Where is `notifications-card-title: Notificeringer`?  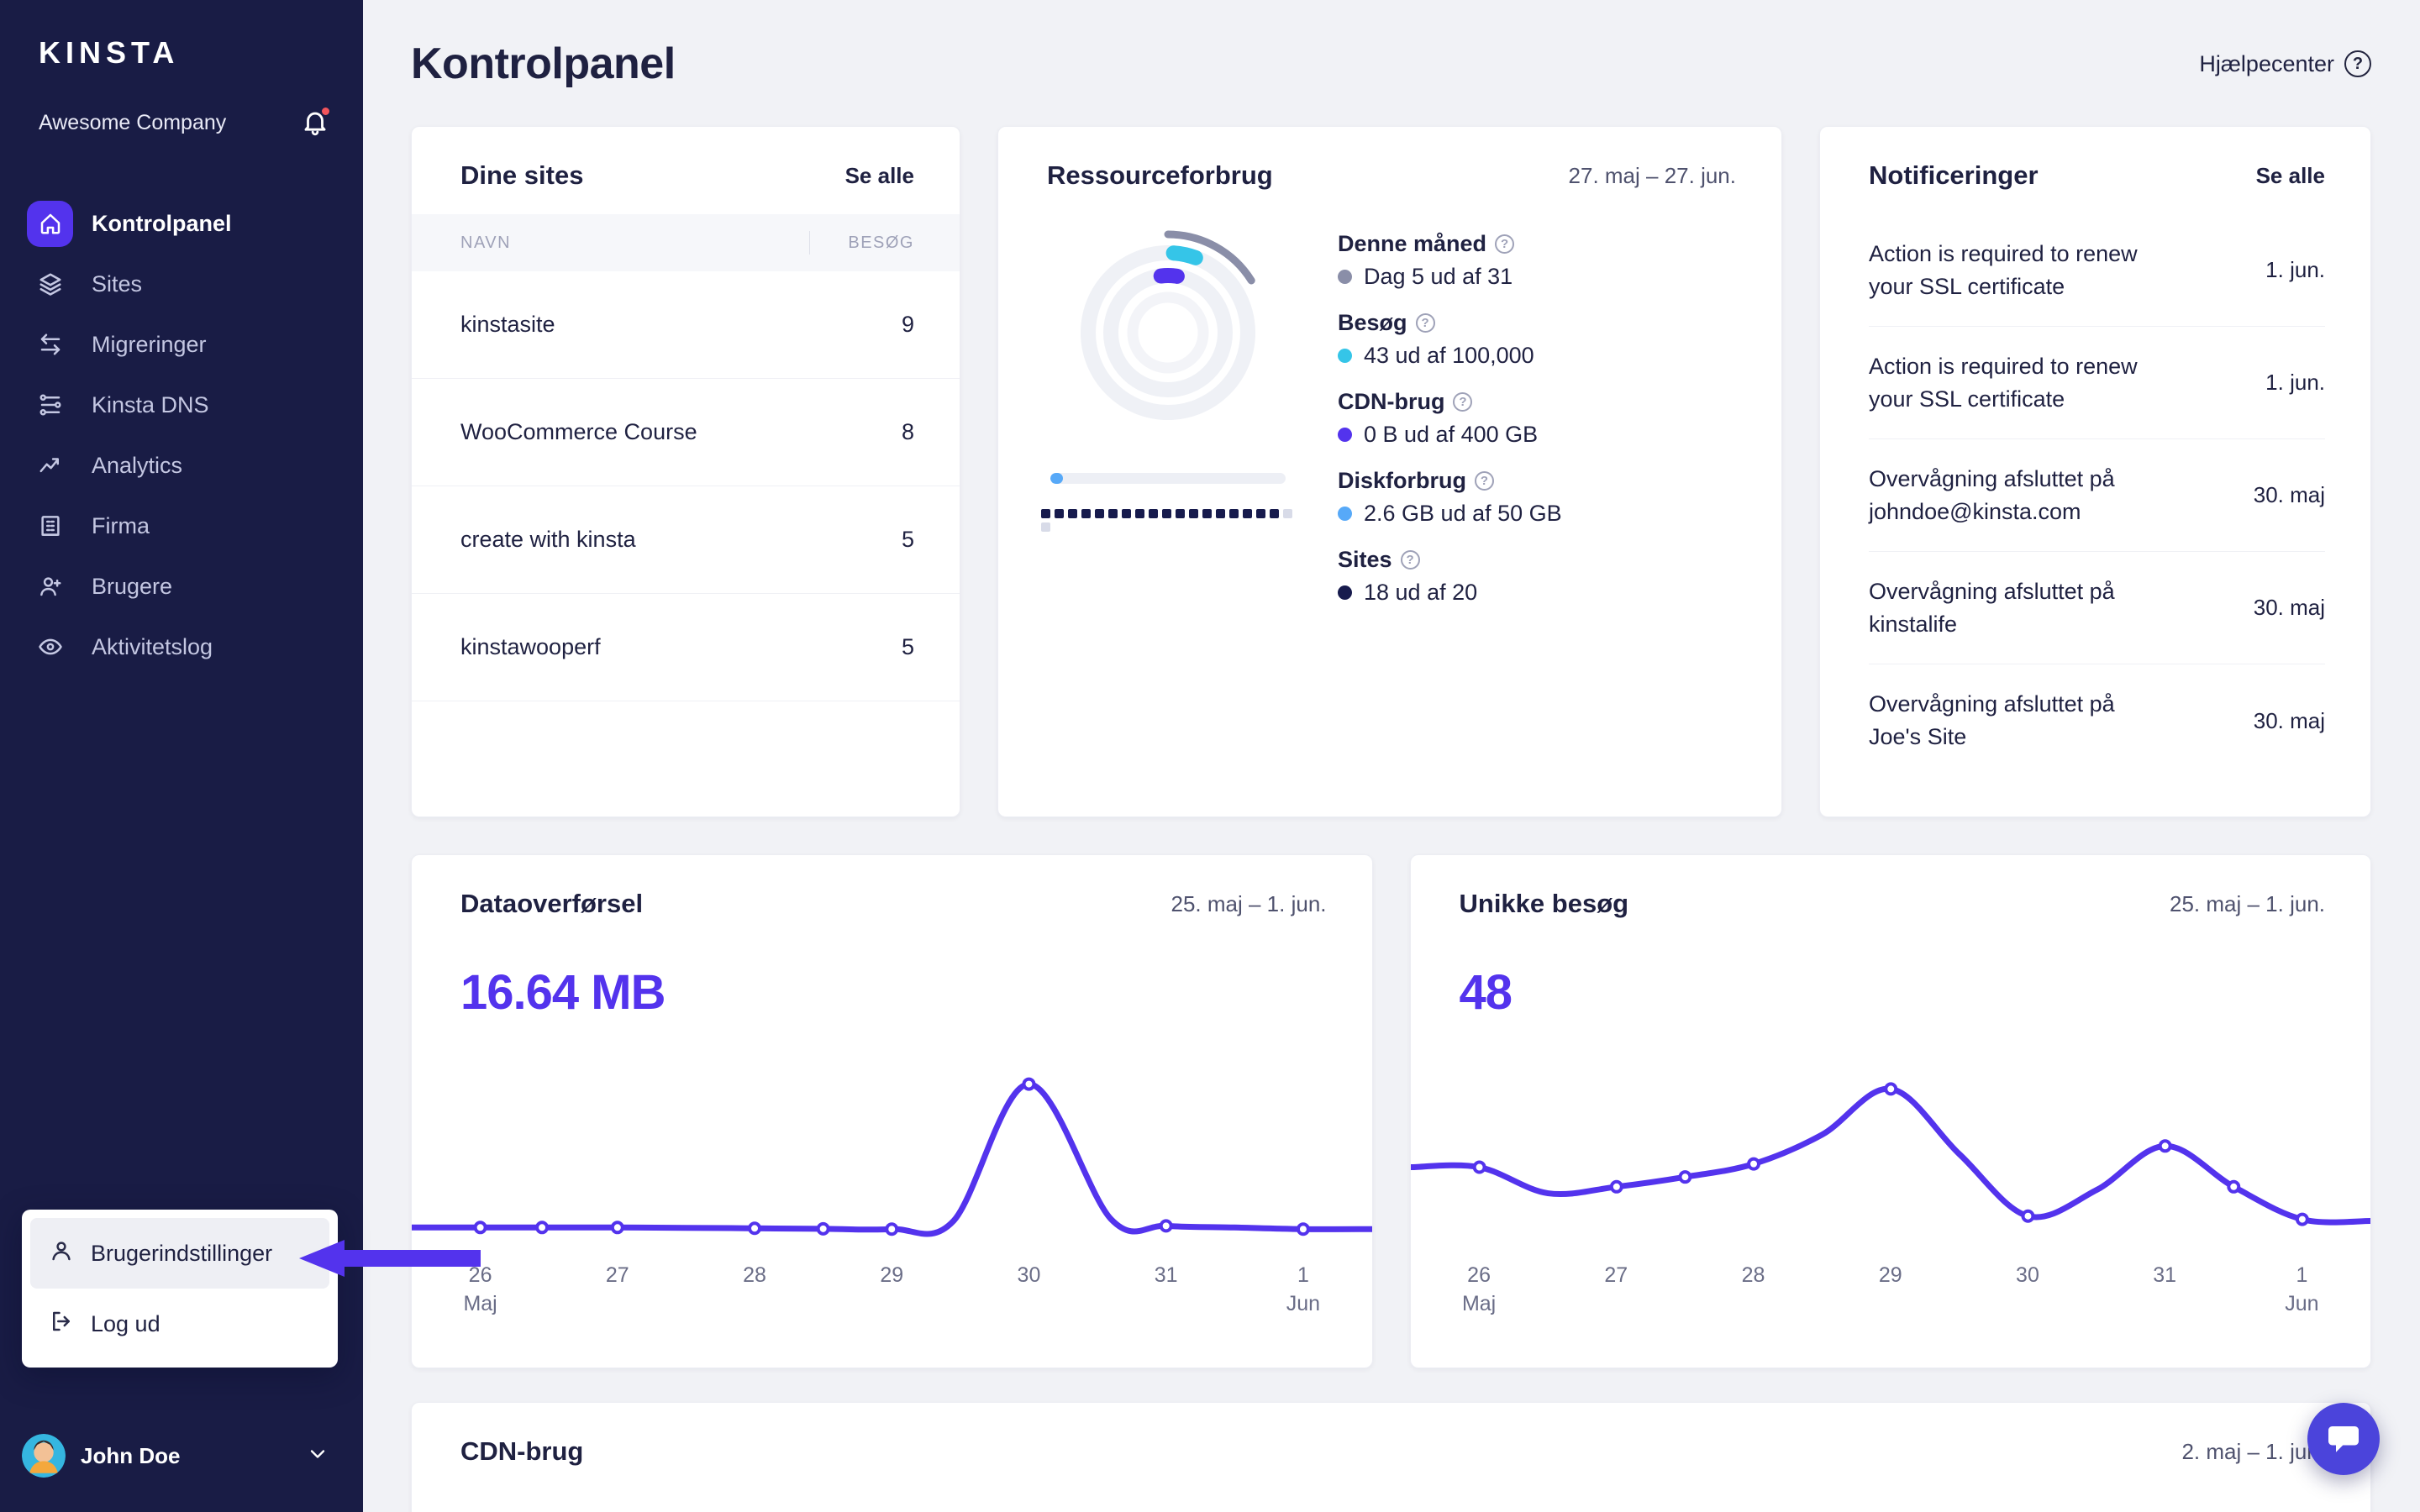
notifications-card-title: Notificeringer is located at coordinates (1954, 175).